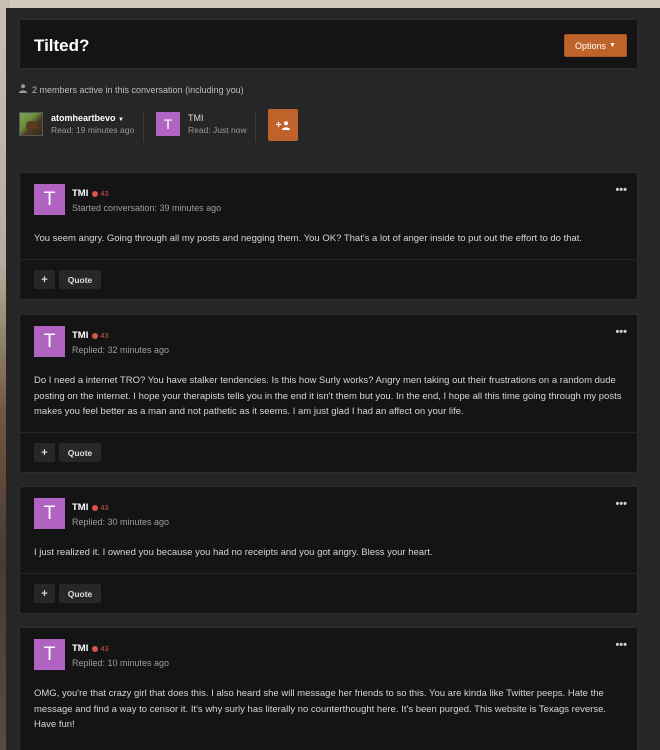  What do you see at coordinates (121, 522) in the screenshot?
I see `message-meta: Replied: 30 minutes ago` at bounding box center [121, 522].